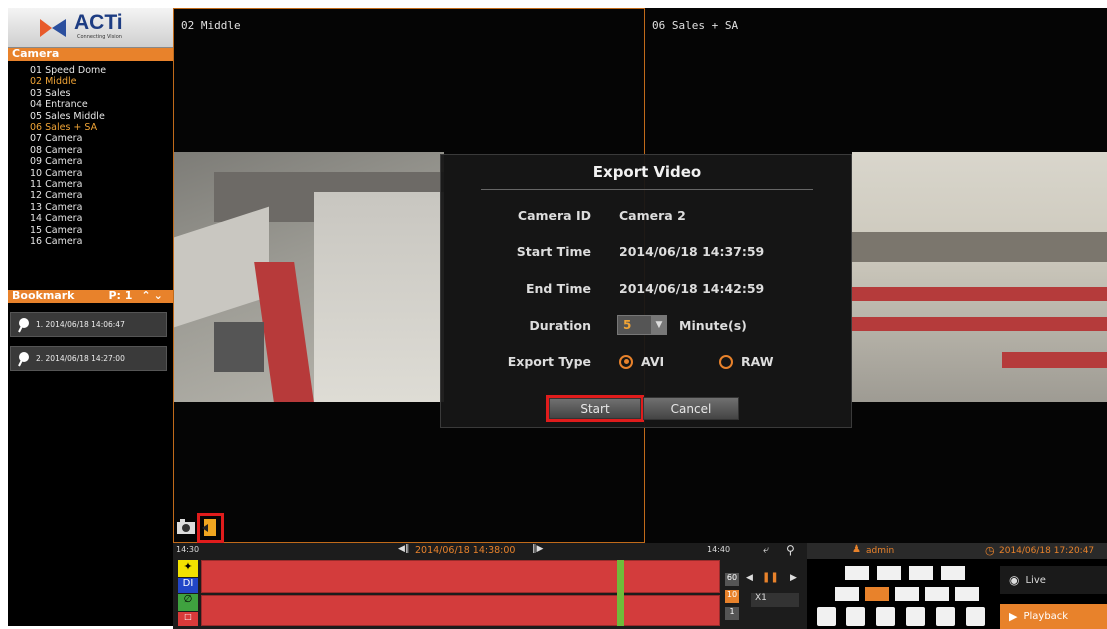 The width and height of the screenshot is (1107, 629). I want to click on step-back-icon: ◀‖, so click(403, 549).